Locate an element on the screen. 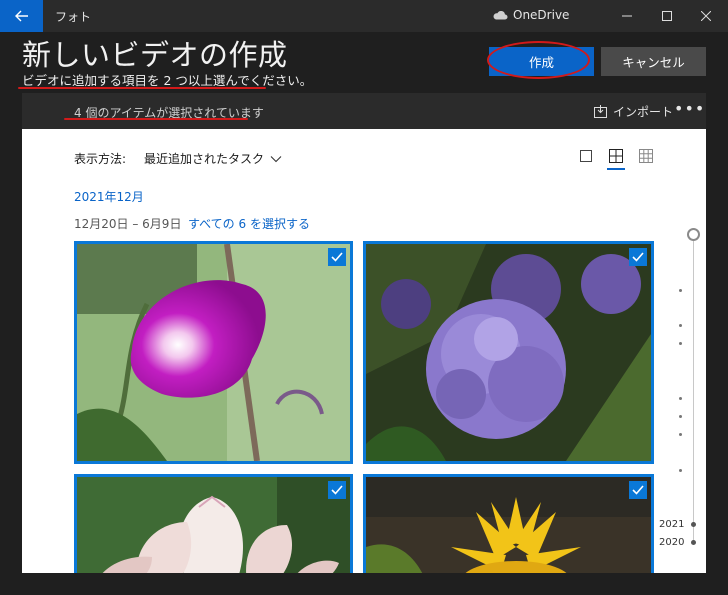 This screenshot has height=595, width=728. view-by-dropdown: 最近追加されたタスク is located at coordinates (213, 158).